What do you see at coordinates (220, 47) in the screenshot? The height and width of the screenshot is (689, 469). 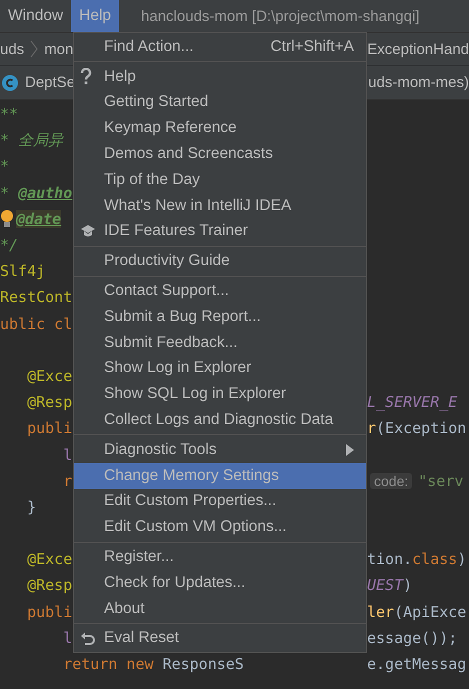 I see `menu-item: Find Action... Ctrl+Shift+A` at bounding box center [220, 47].